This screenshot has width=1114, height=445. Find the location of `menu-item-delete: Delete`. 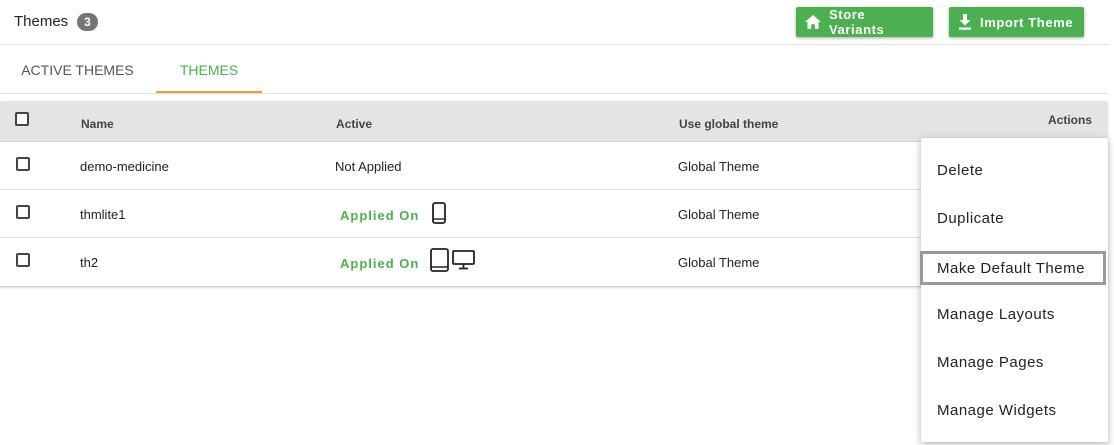

menu-item-delete: Delete is located at coordinates (1014, 170).